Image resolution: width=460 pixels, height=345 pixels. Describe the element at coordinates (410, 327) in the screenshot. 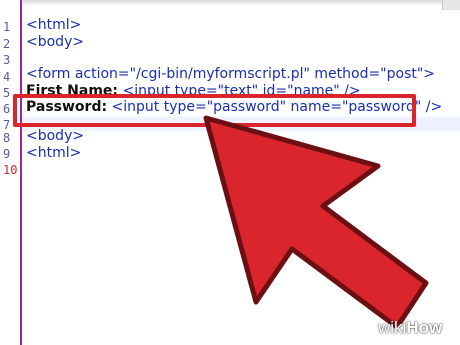

I see `wikihow-watermark: wikiHow` at that location.